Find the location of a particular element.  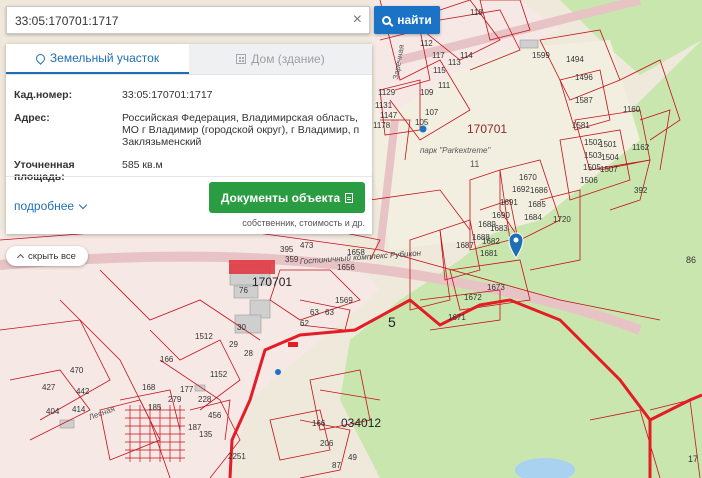

object-documents-button: Документы объекта is located at coordinates (287, 197).